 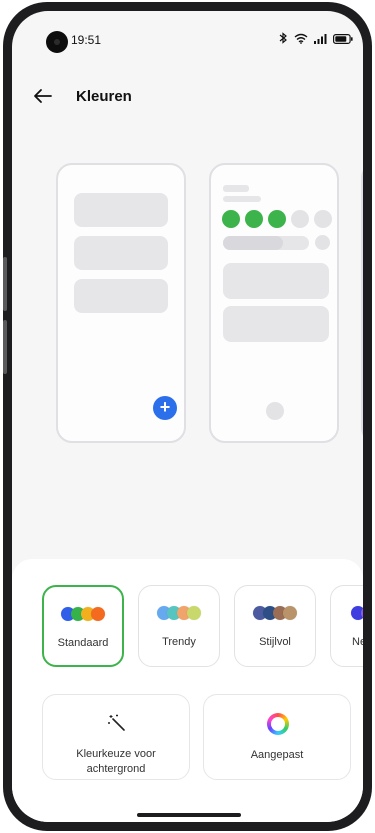 What do you see at coordinates (104, 96) in the screenshot?
I see `page-title: Kleuren` at bounding box center [104, 96].